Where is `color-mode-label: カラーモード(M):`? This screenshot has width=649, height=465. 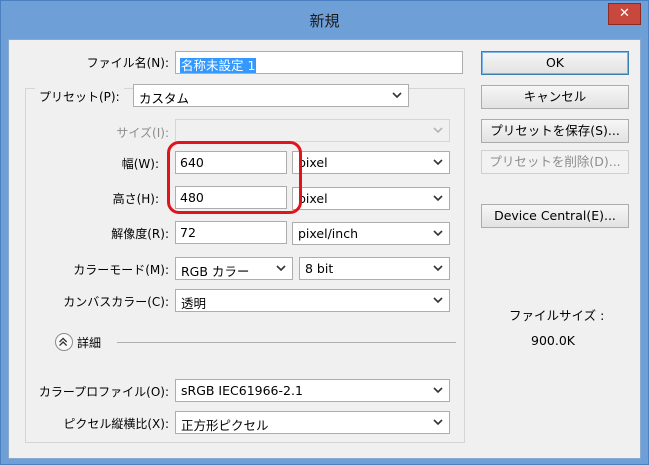 color-mode-label: カラーモード(M): is located at coordinates (121, 270).